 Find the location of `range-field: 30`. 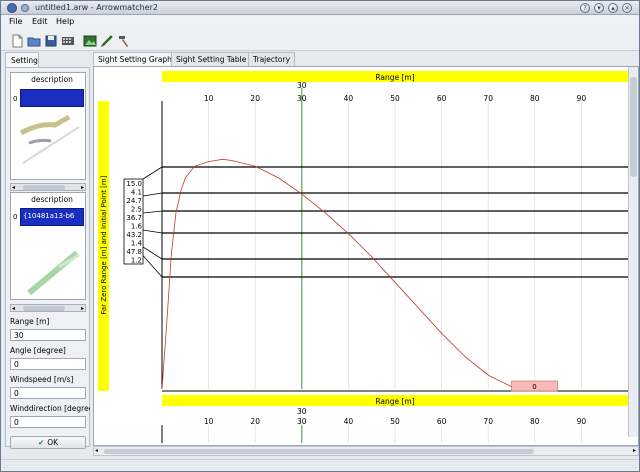

range-field: 30 is located at coordinates (48, 335).